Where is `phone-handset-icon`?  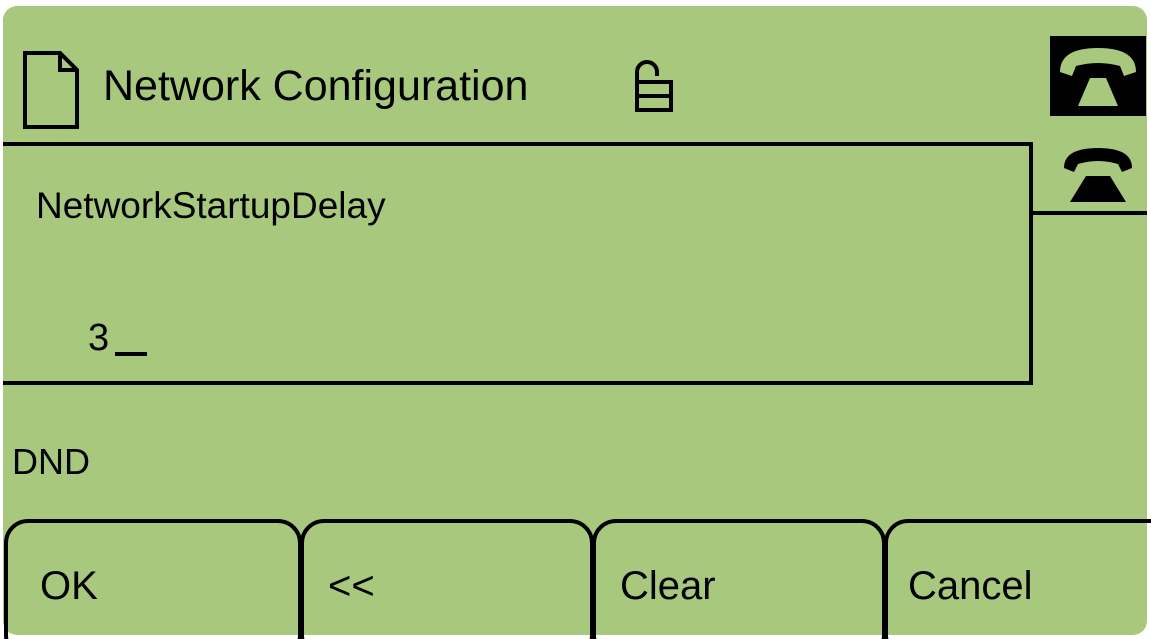
phone-handset-icon is located at coordinates (1098, 175).